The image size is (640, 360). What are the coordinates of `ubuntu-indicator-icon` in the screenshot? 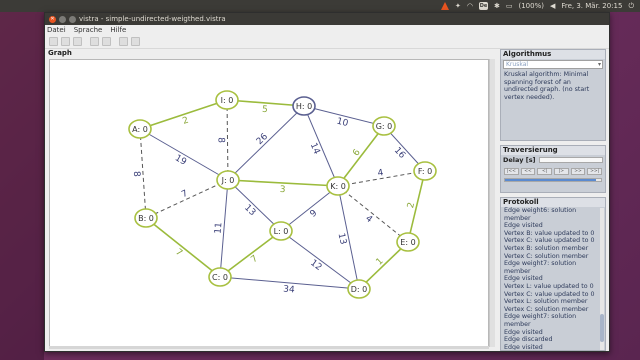 It's located at (445, 6).